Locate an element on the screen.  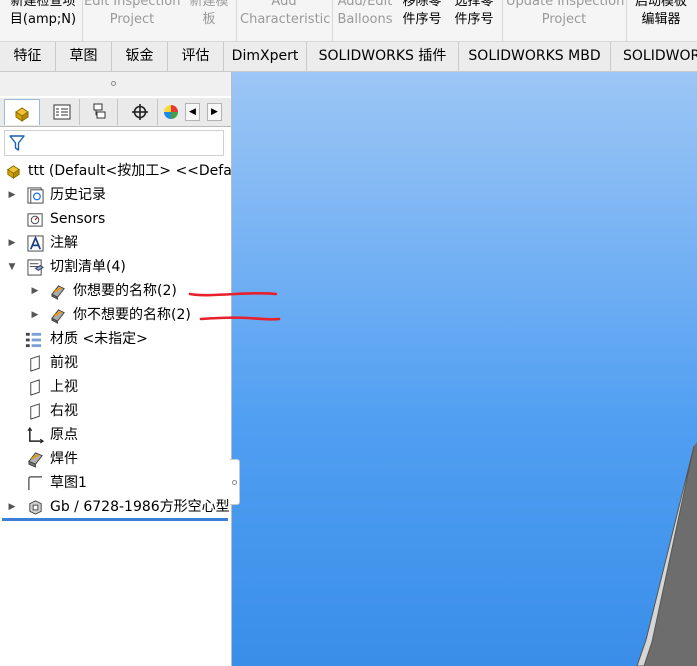
tree-item-sensors: Sensors is located at coordinates (115, 219).